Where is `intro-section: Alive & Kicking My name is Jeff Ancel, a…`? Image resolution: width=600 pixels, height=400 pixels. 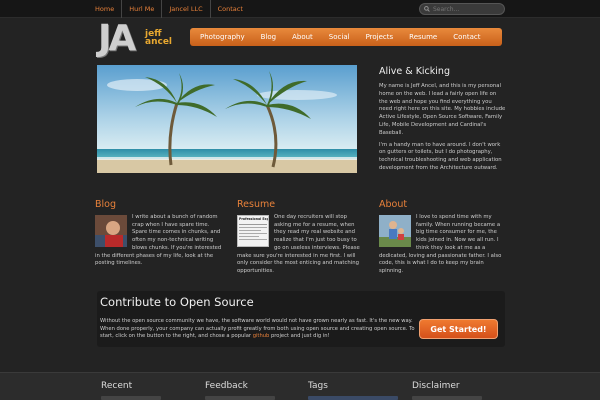
intro-section: Alive & Kicking My name is Jeff Ancel, a… is located at coordinates (442, 121).